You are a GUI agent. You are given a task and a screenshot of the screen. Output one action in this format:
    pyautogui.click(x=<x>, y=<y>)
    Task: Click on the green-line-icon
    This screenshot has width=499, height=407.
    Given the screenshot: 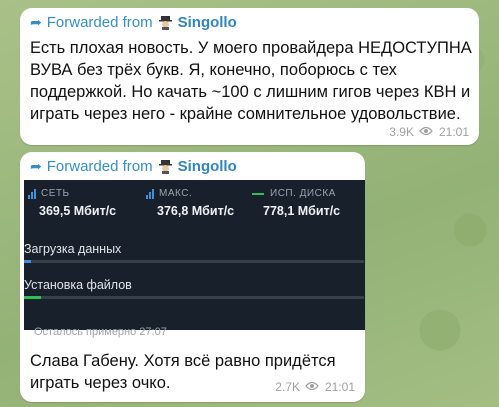 What is the action you would take?
    pyautogui.click(x=258, y=193)
    